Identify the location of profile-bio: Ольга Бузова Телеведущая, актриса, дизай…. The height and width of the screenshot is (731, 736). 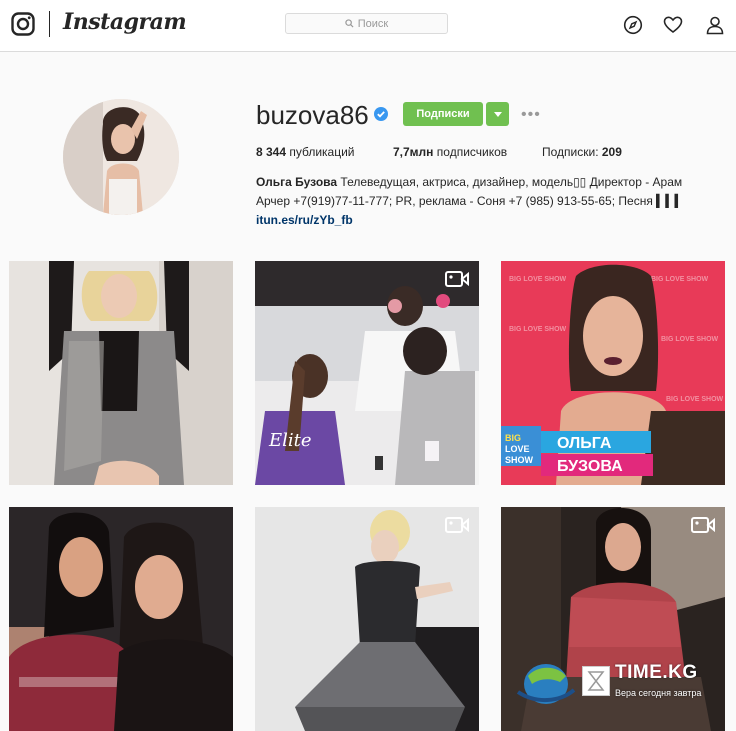
(491, 201).